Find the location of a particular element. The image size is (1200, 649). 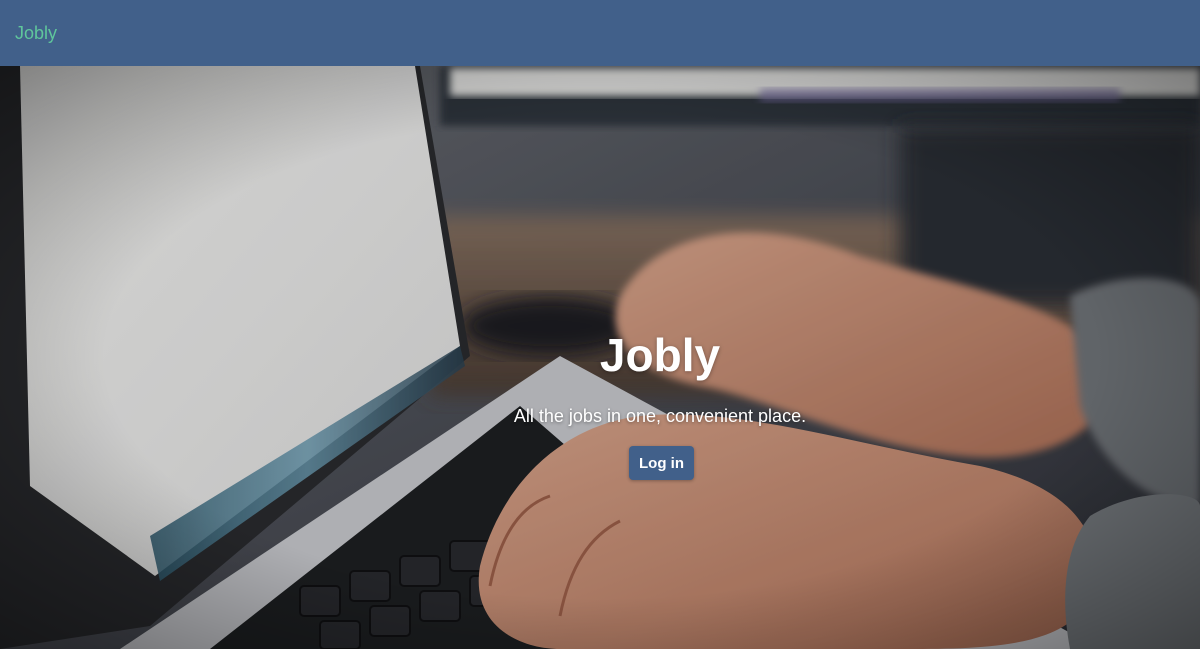

top-navbar: Jobly is located at coordinates (600, 33).